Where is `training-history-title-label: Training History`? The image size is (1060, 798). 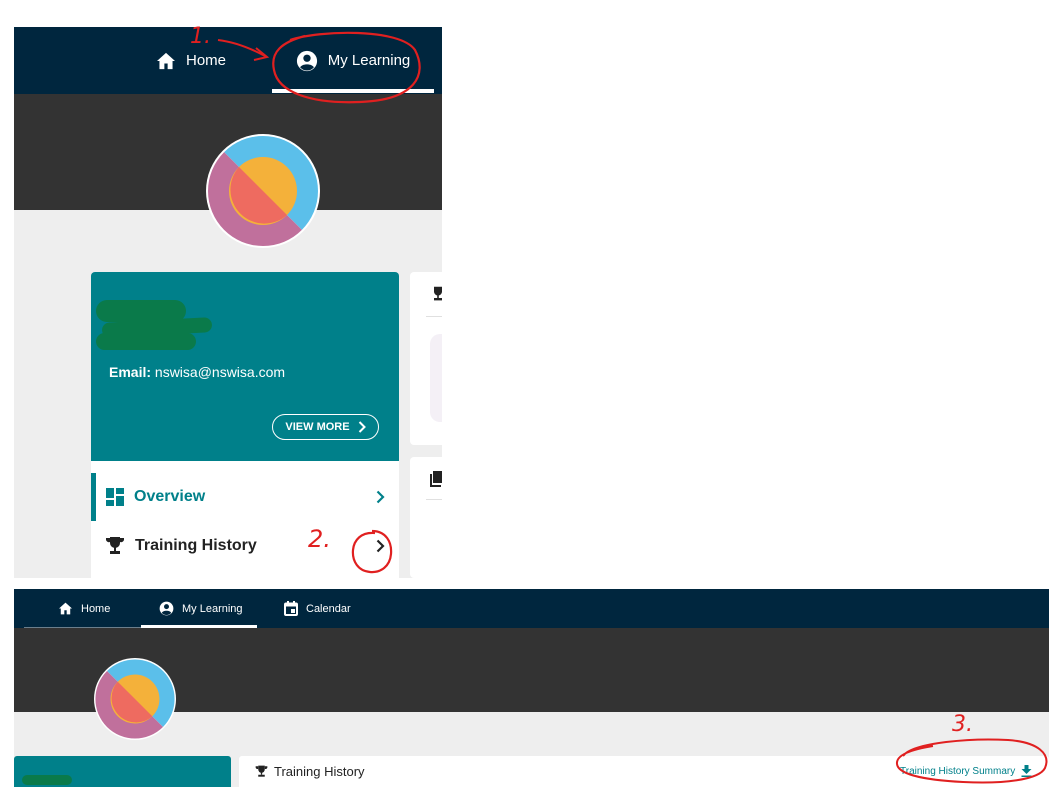
training-history-title-label: Training History is located at coordinates (319, 771).